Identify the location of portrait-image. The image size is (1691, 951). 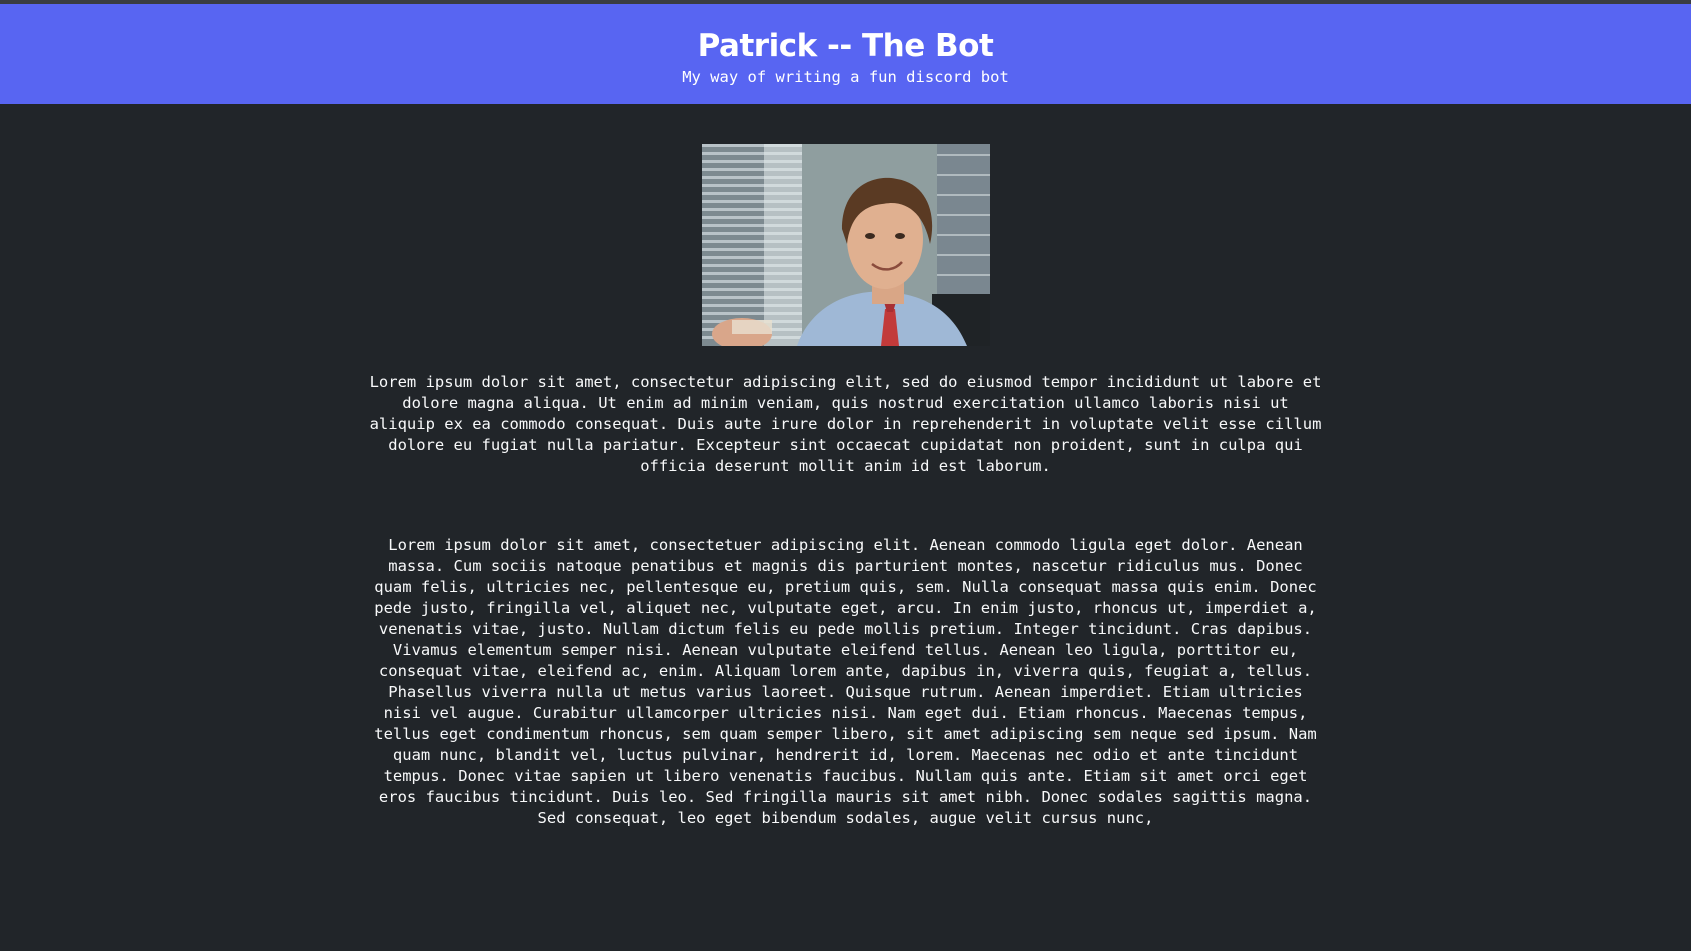
(845, 245).